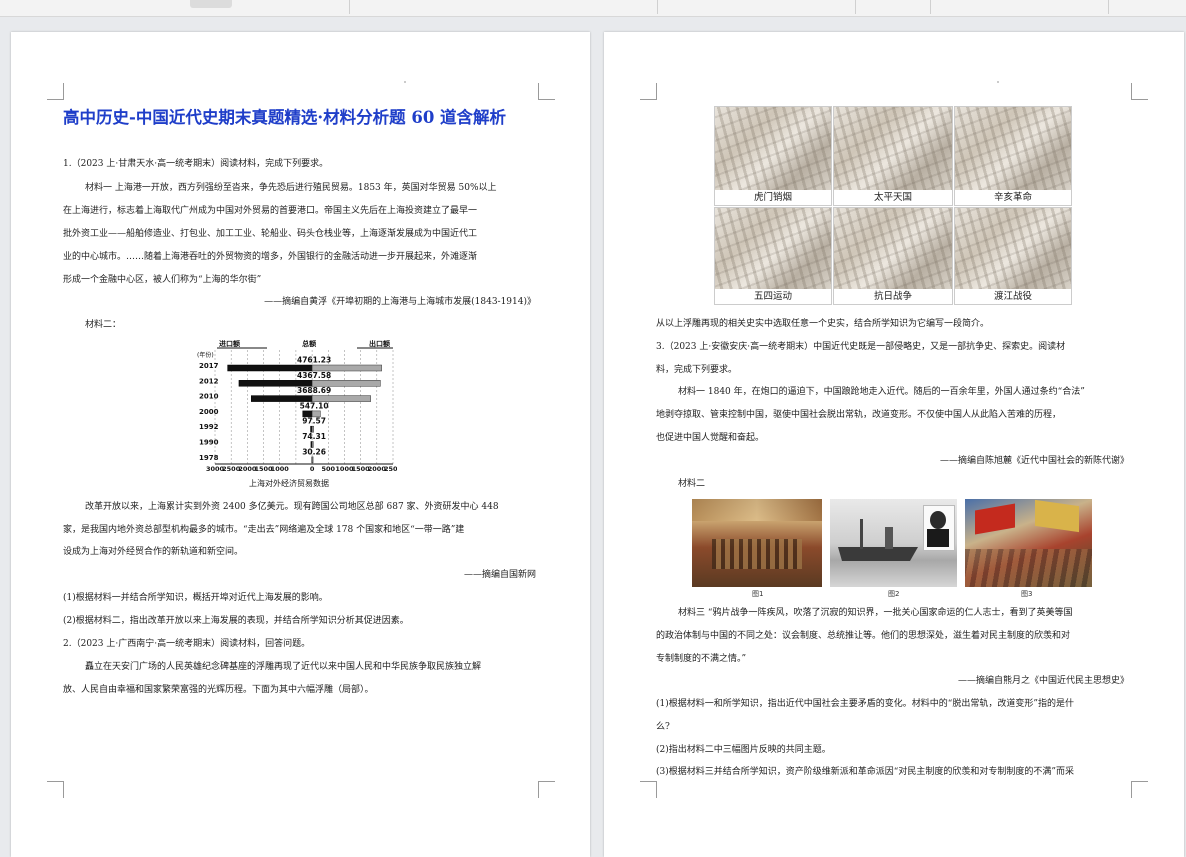 This screenshot has width=1186, height=857. I want to click on figure-2-caption: 图2, so click(894, 594).